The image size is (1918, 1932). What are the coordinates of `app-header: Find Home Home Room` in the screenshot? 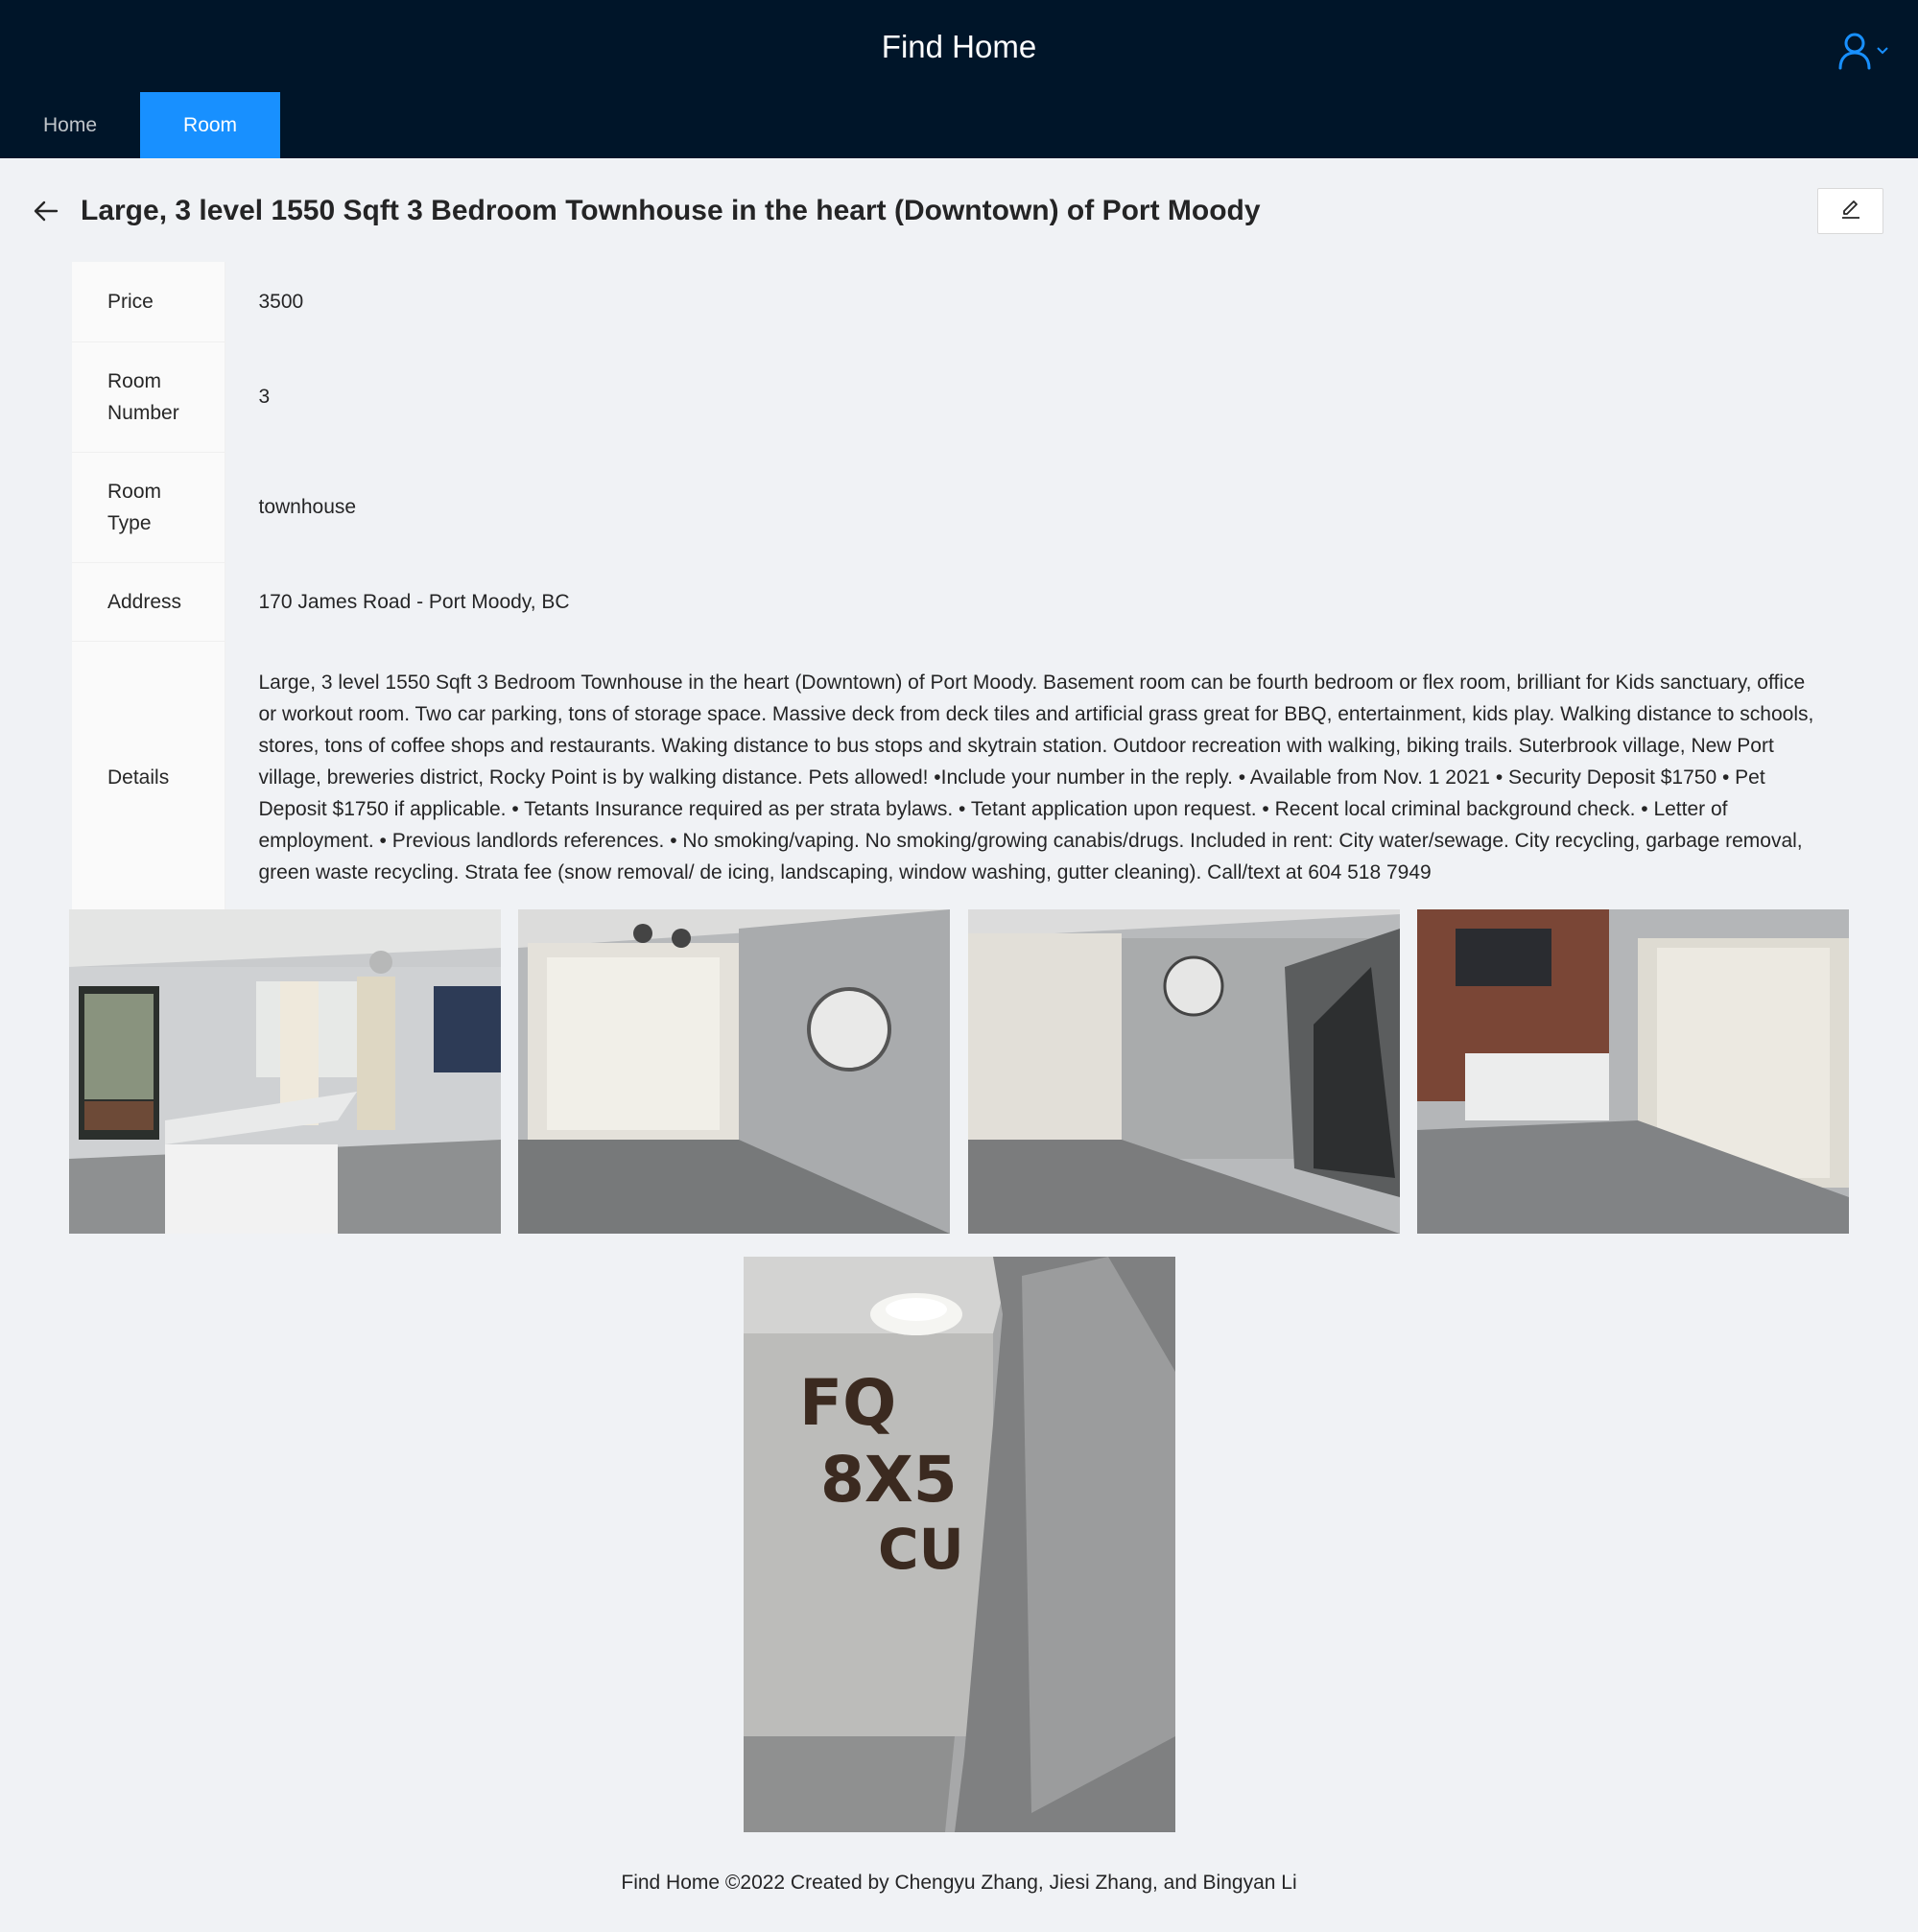 It's located at (959, 79).